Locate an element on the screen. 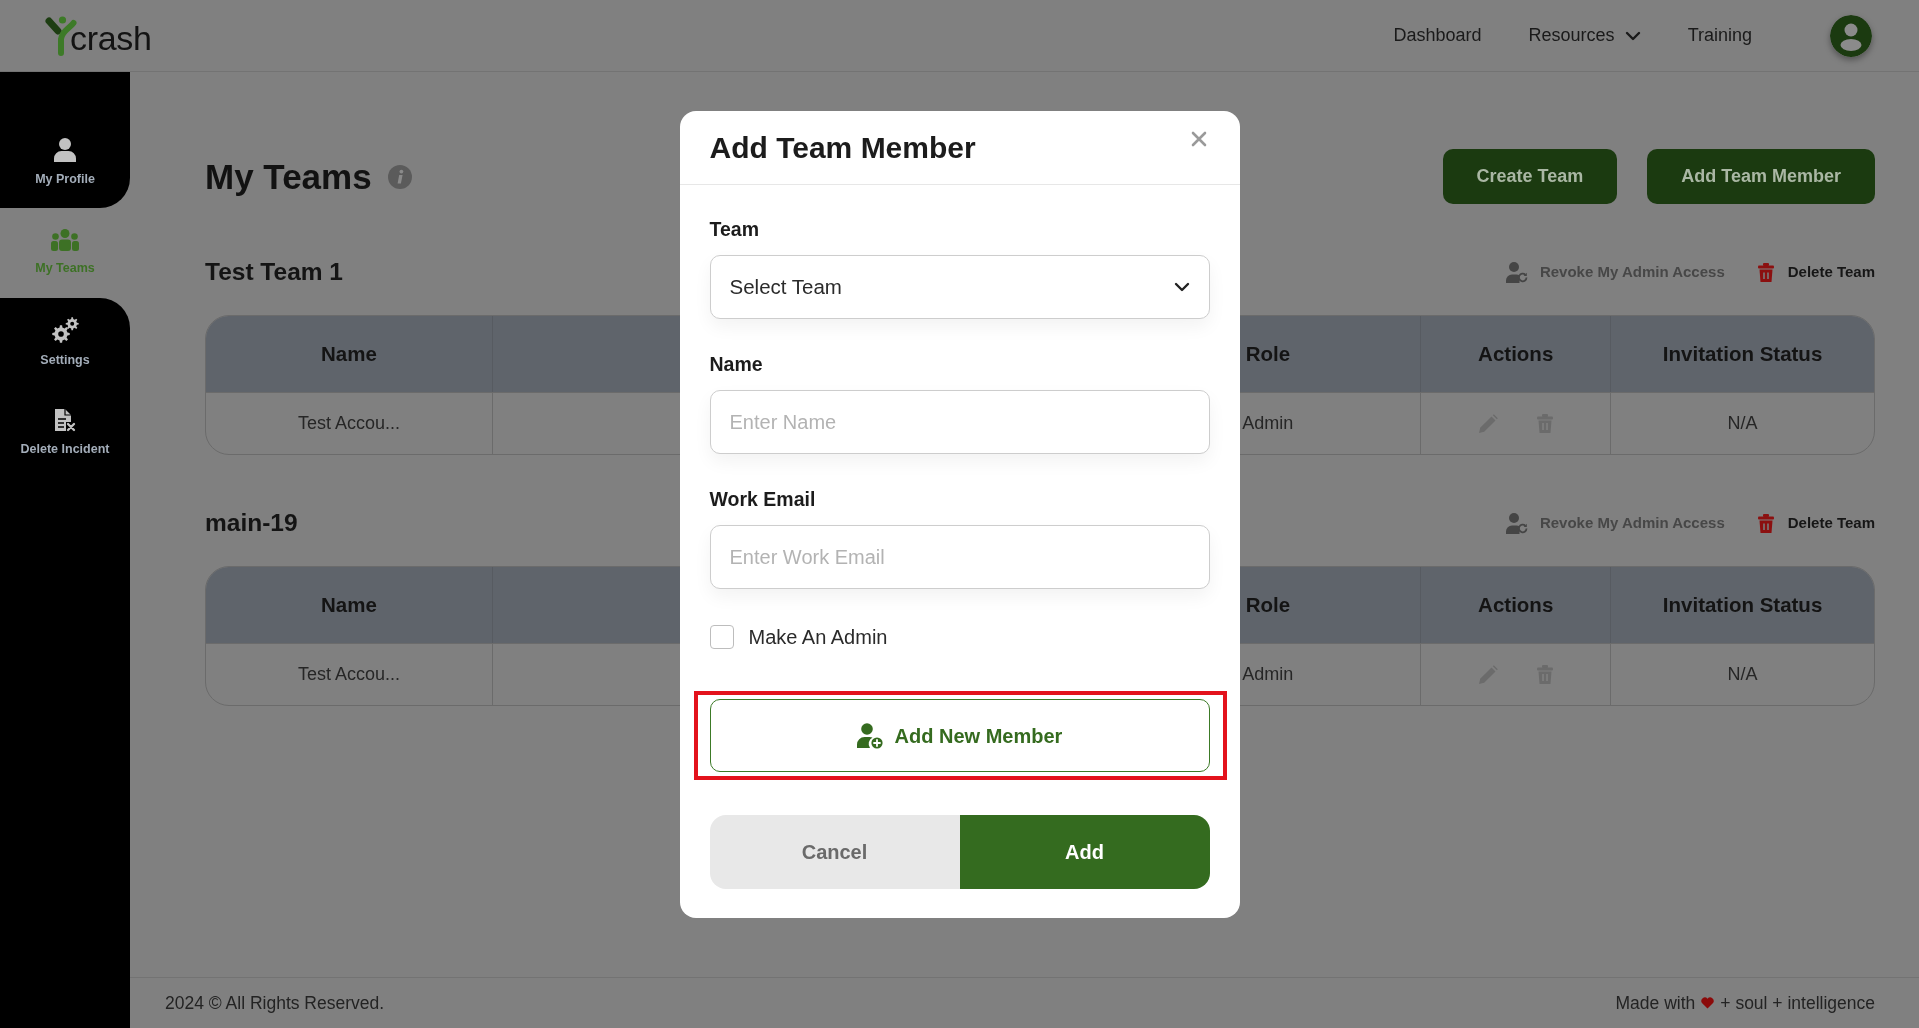 The width and height of the screenshot is (1919, 1028). settings-icon is located at coordinates (65, 329).